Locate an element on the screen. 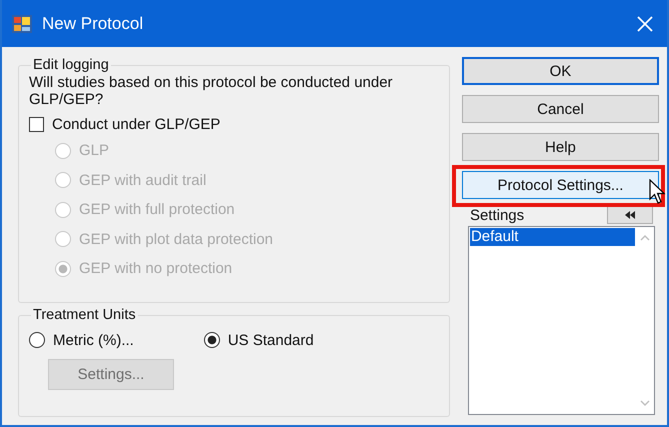 This screenshot has height=427, width=669. group-title: Edit logging is located at coordinates (71, 65).